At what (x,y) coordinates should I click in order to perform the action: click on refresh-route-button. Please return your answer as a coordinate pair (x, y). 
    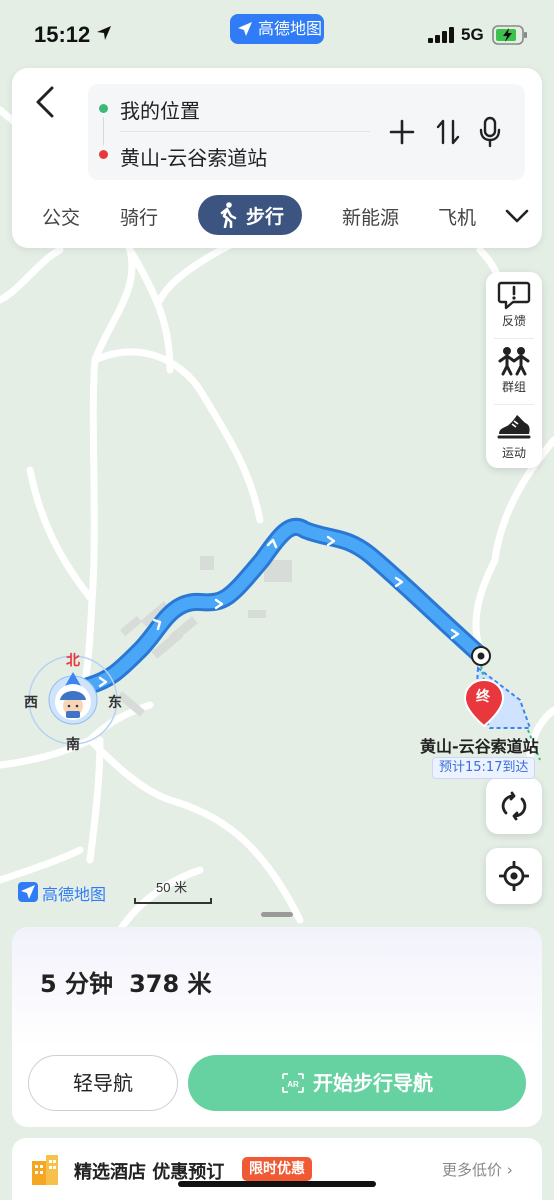
    Looking at the image, I should click on (514, 806).